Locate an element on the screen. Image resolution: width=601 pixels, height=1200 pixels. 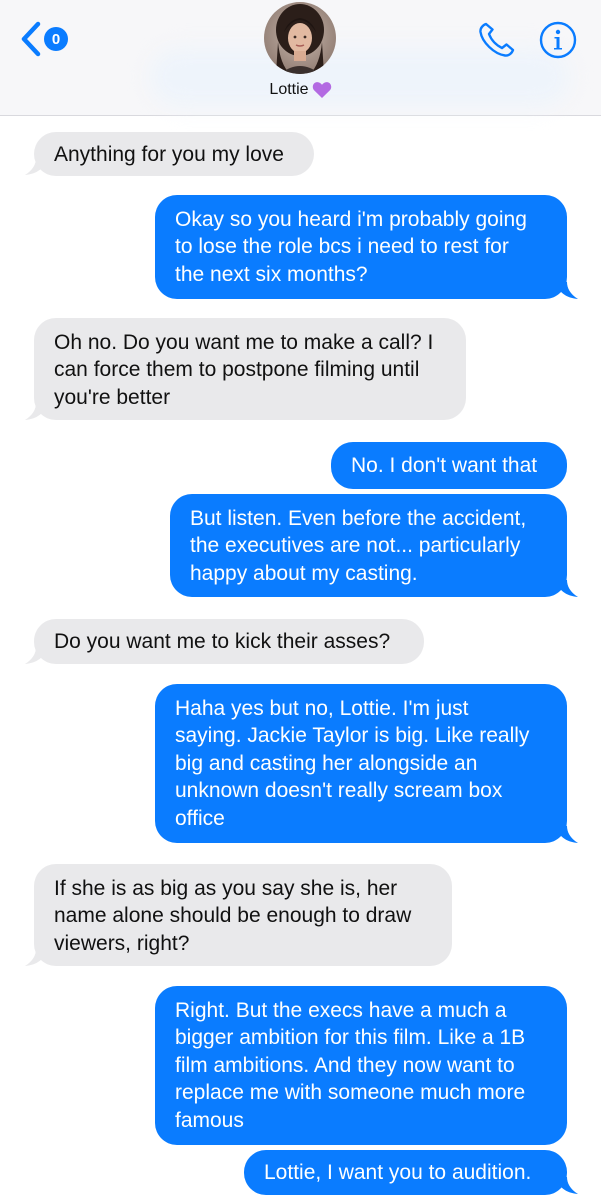
message-text-line: Oh no. Do you want me to make a call? I is located at coordinates (244, 342).